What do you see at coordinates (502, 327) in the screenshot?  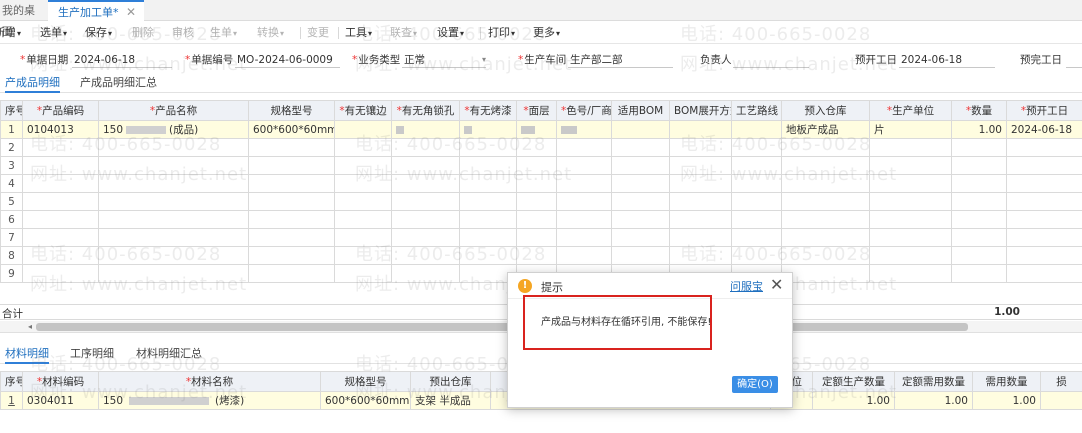 I see `scrollbar-thumb` at bounding box center [502, 327].